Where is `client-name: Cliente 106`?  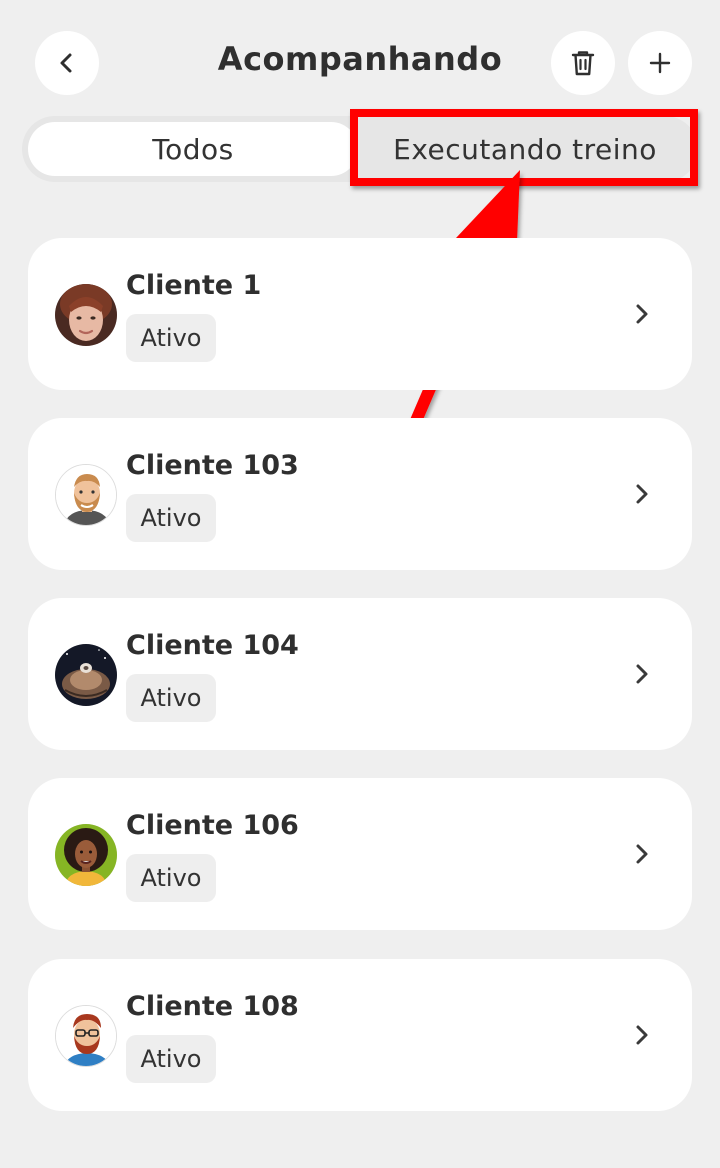 client-name: Cliente 106 is located at coordinates (212, 825).